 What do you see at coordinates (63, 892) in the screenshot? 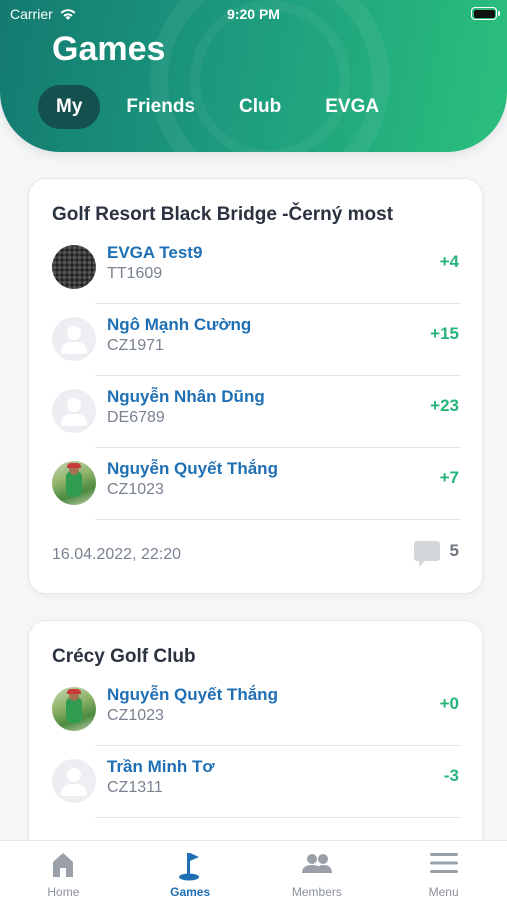
I see `nav-home-label: Home` at bounding box center [63, 892].